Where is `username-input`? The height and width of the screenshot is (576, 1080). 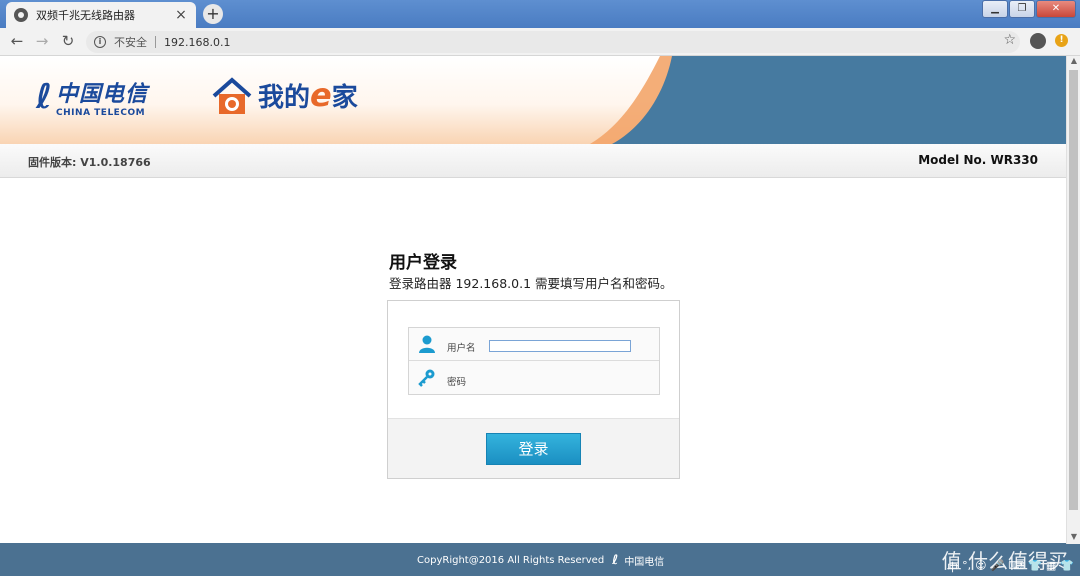 username-input is located at coordinates (560, 346).